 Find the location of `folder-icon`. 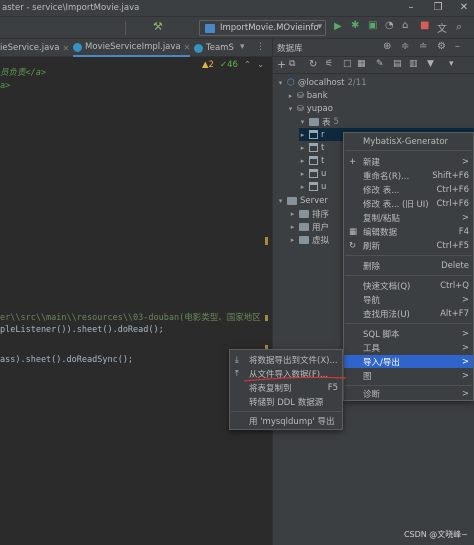

folder-icon is located at coordinates (304, 239).